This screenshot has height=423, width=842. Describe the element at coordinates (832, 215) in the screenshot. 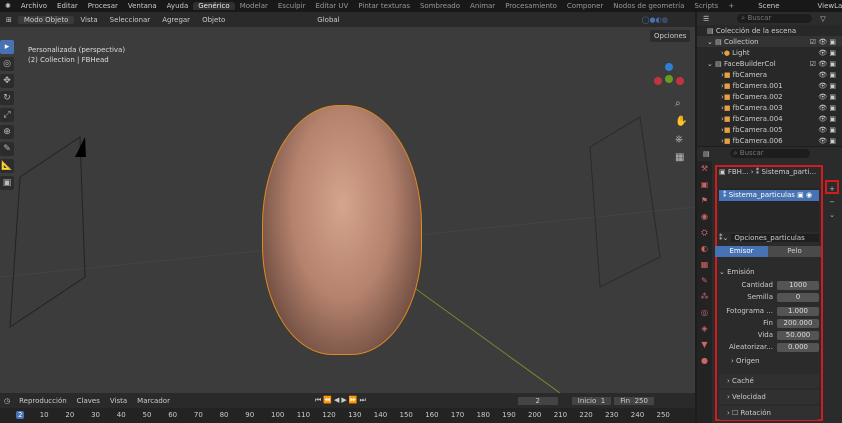

I see `more-chevron-icon: ⌄` at that location.